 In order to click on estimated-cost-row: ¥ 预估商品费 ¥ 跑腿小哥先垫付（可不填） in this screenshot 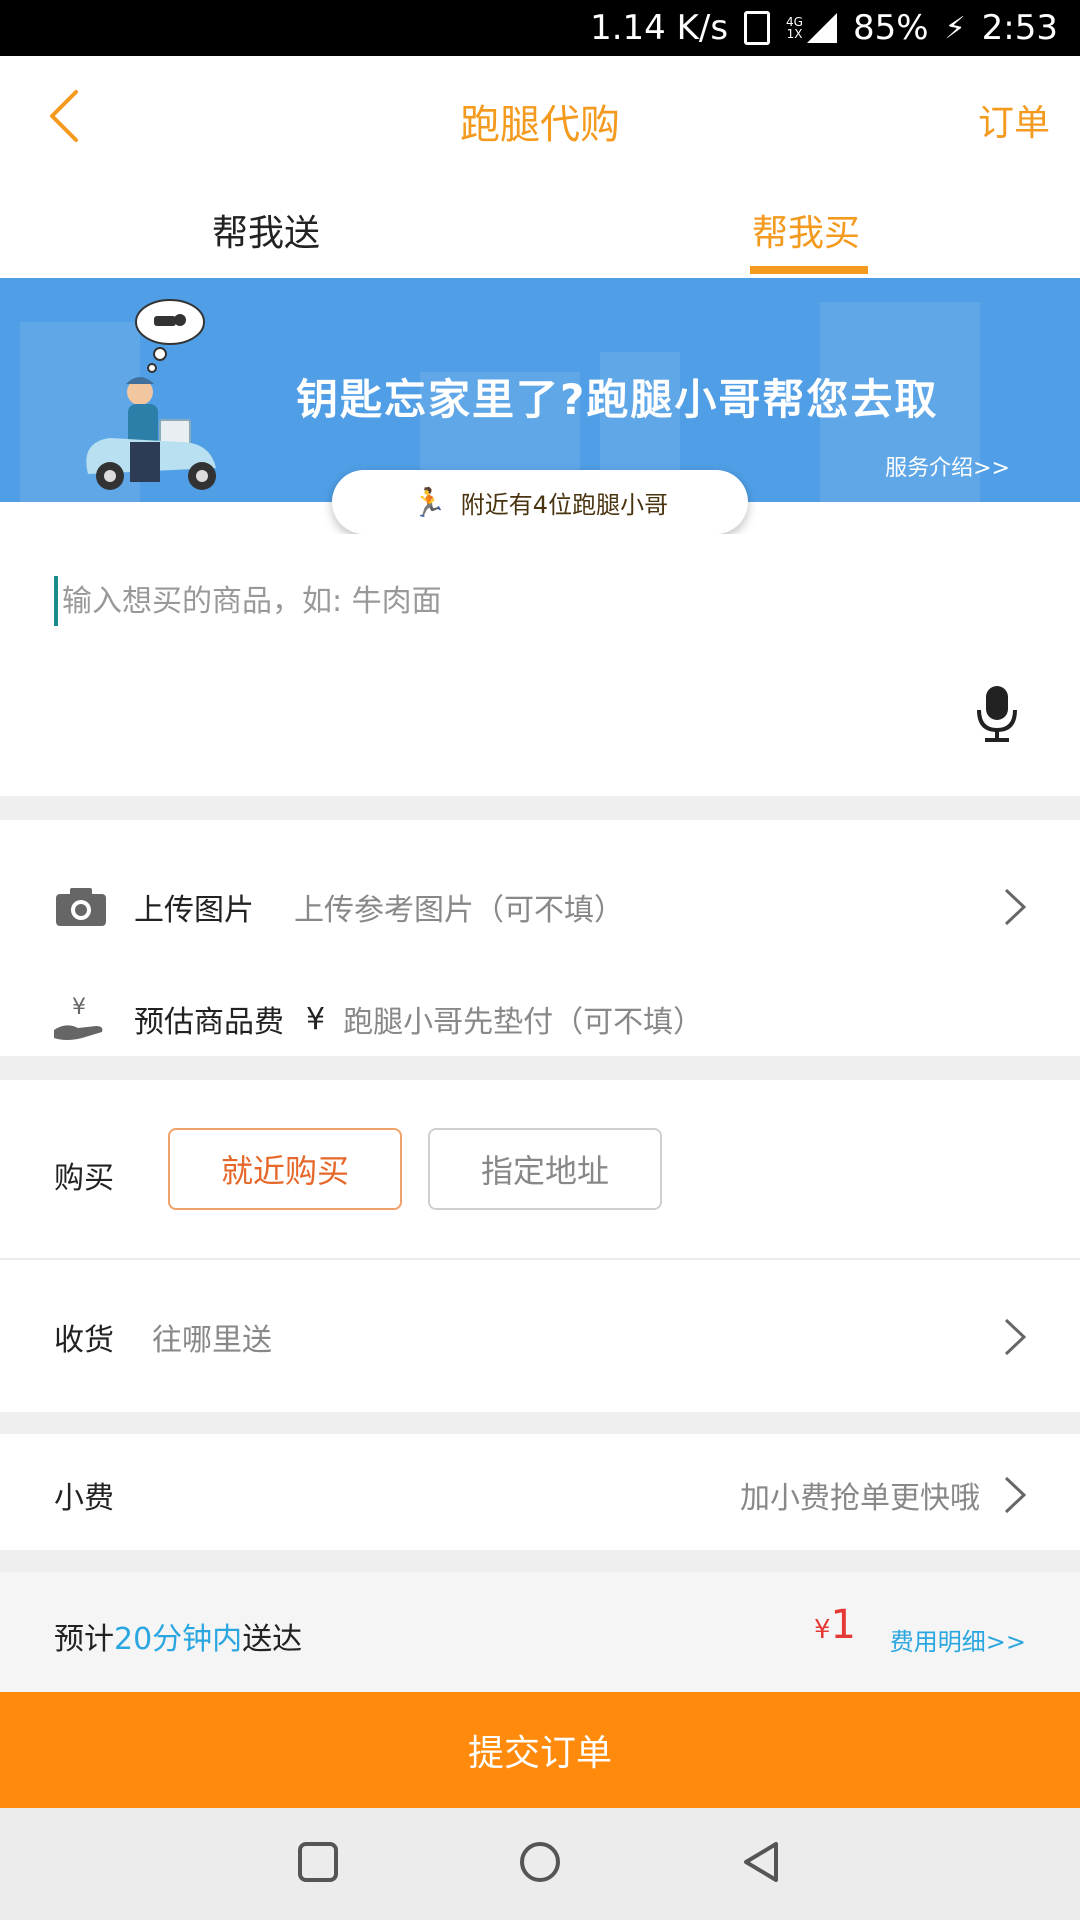, I will do `click(540, 1019)`.